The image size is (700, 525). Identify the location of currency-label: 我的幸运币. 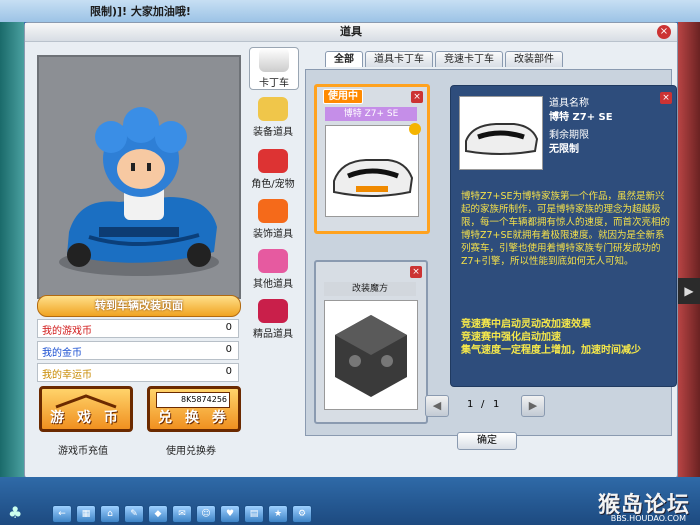
(67, 375).